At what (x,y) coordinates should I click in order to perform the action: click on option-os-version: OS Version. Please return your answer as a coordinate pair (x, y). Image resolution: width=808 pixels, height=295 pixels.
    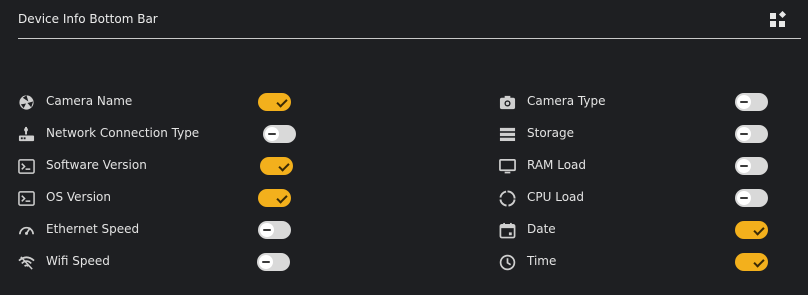
    Looking at the image, I should click on (160, 198).